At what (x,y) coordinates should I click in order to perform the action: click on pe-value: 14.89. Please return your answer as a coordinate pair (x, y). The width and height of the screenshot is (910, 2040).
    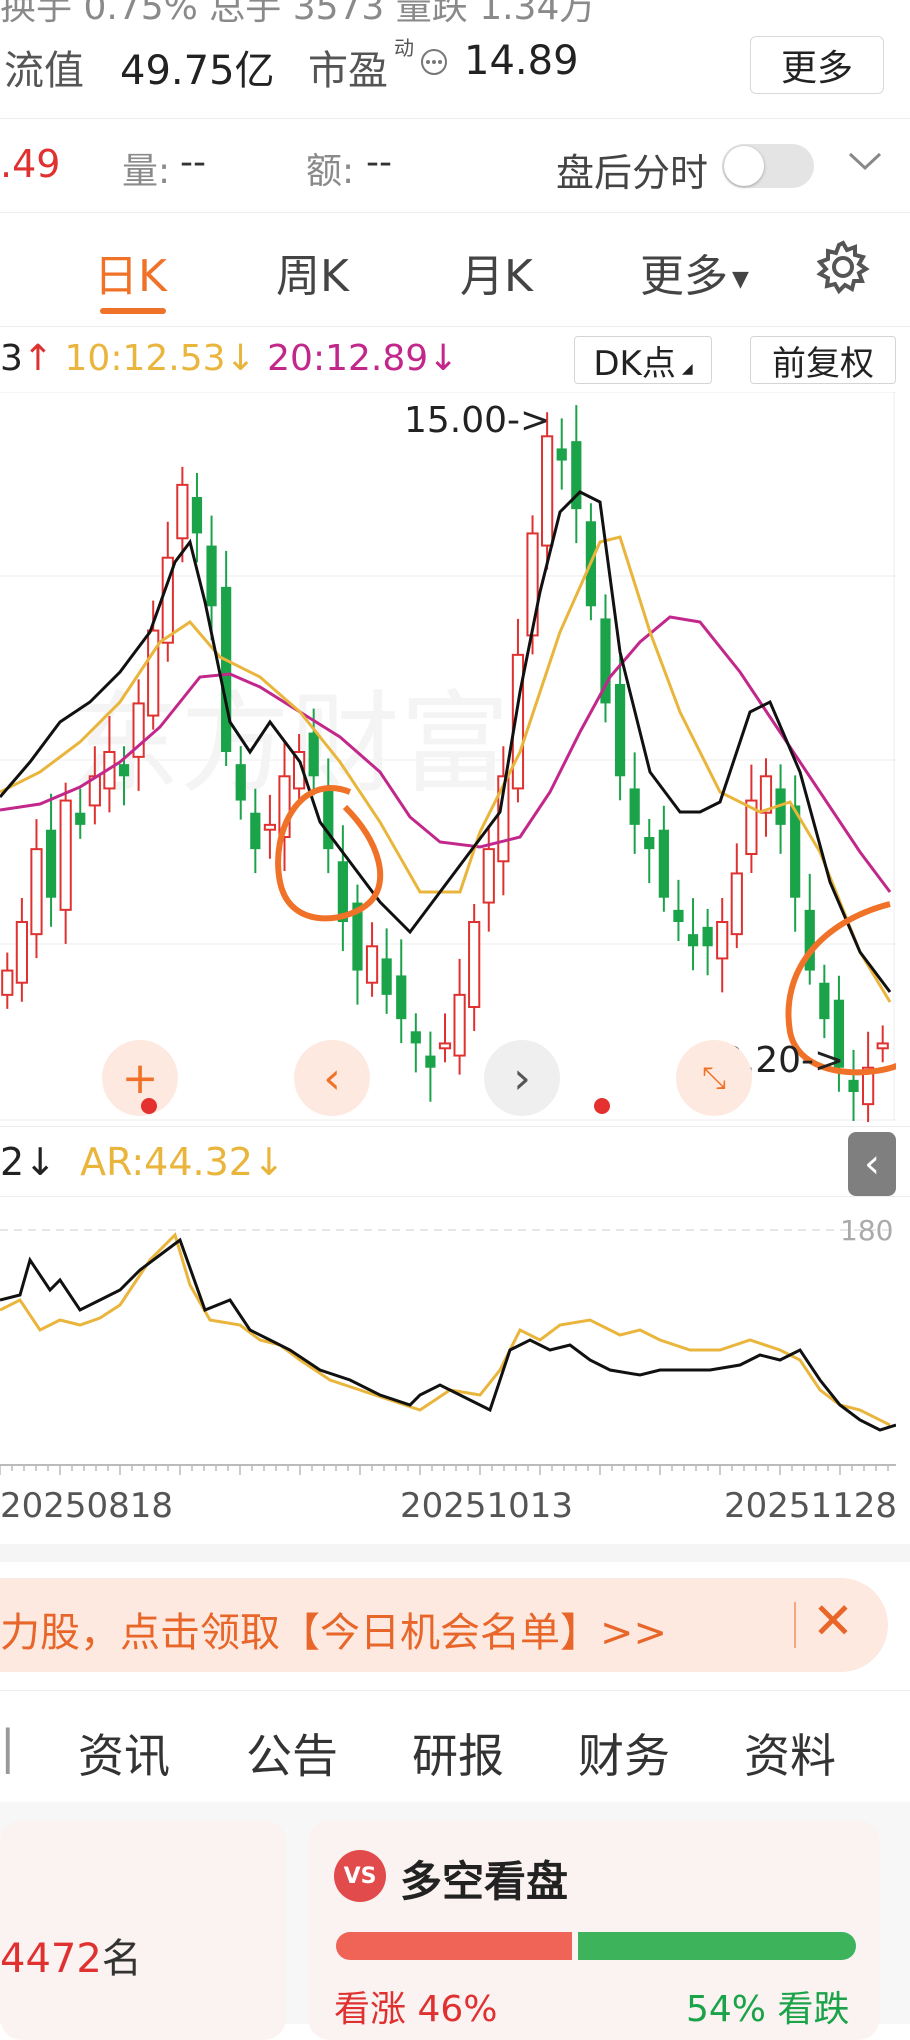
    Looking at the image, I should click on (521, 61).